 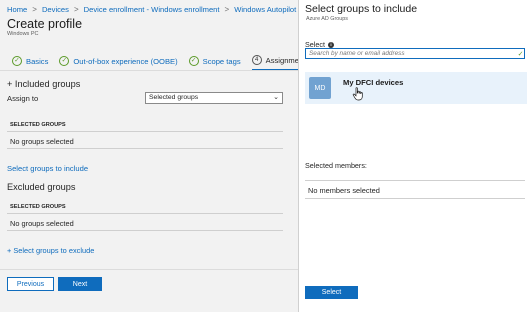 I want to click on no-members-text: No members selected, so click(x=344, y=190).